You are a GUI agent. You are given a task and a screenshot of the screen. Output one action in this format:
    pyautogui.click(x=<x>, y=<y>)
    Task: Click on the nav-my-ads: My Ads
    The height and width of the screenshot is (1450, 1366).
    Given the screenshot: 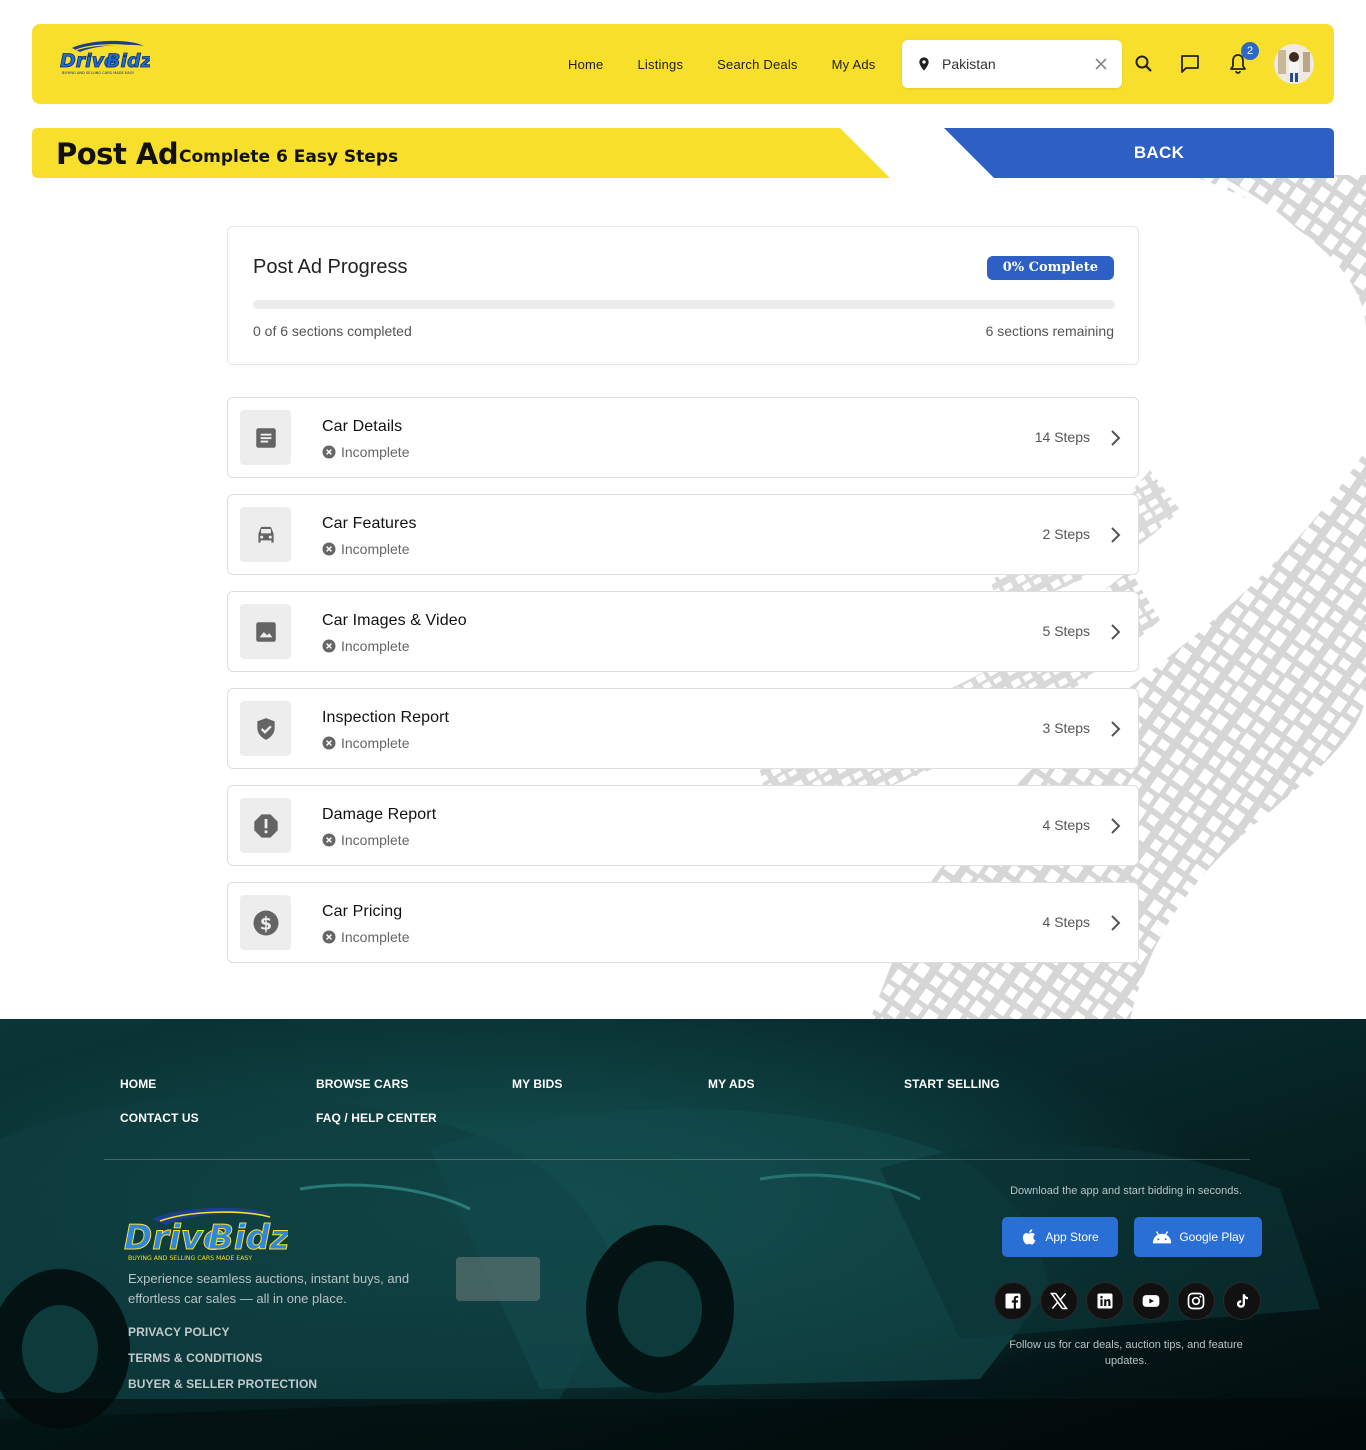 What is the action you would take?
    pyautogui.click(x=854, y=64)
    